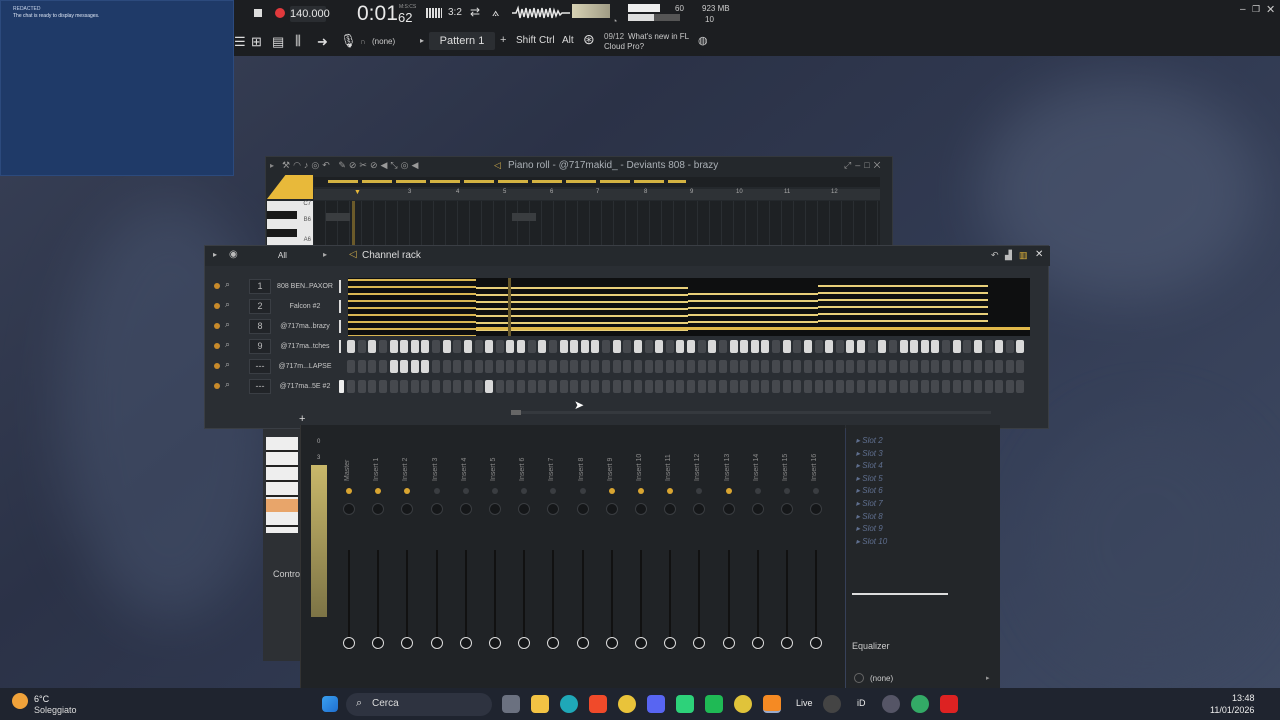 The width and height of the screenshot is (1280, 720). What do you see at coordinates (419, 704) in the screenshot?
I see `search-box: ⌕ Cerca` at bounding box center [419, 704].